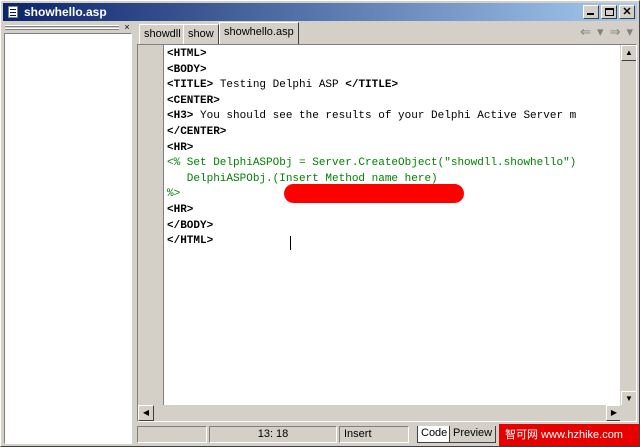 This screenshot has width=640, height=447. What do you see at coordinates (585, 32) in the screenshot?
I see `back-arrow-icon: ⇐` at bounding box center [585, 32].